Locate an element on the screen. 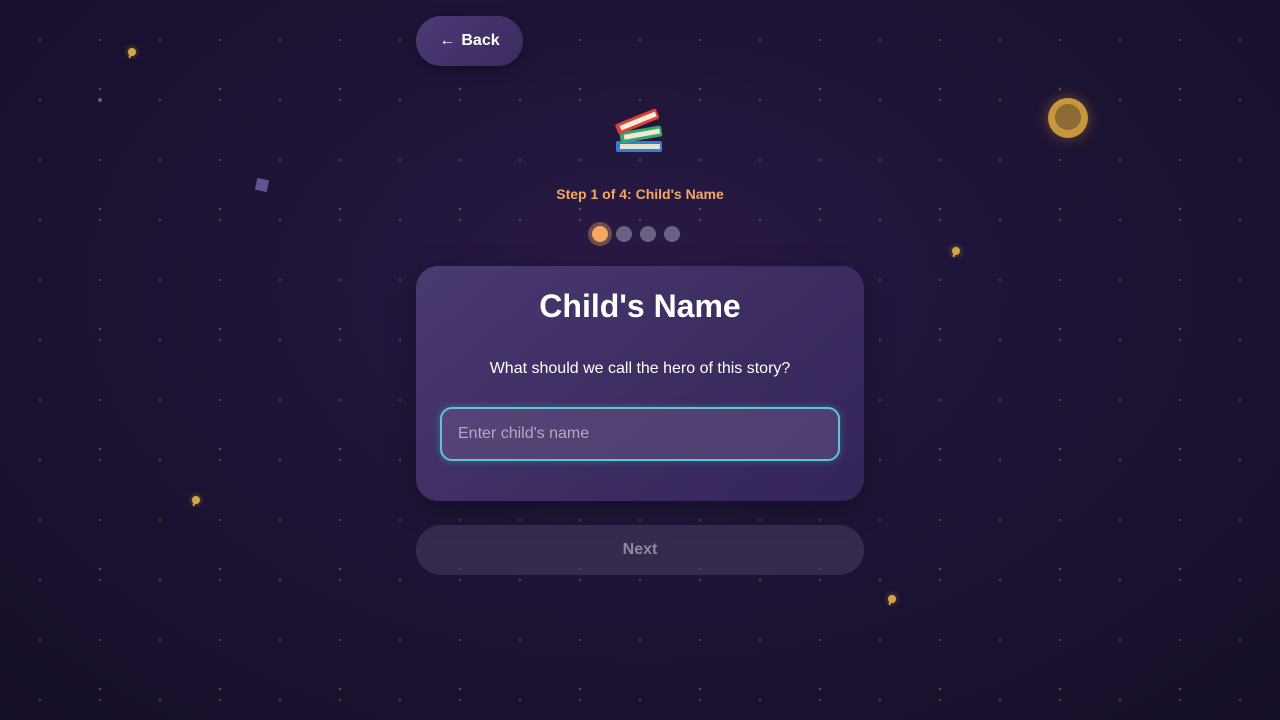  step-progress-label: Step 1 of 4: Child's Name is located at coordinates (640, 194).